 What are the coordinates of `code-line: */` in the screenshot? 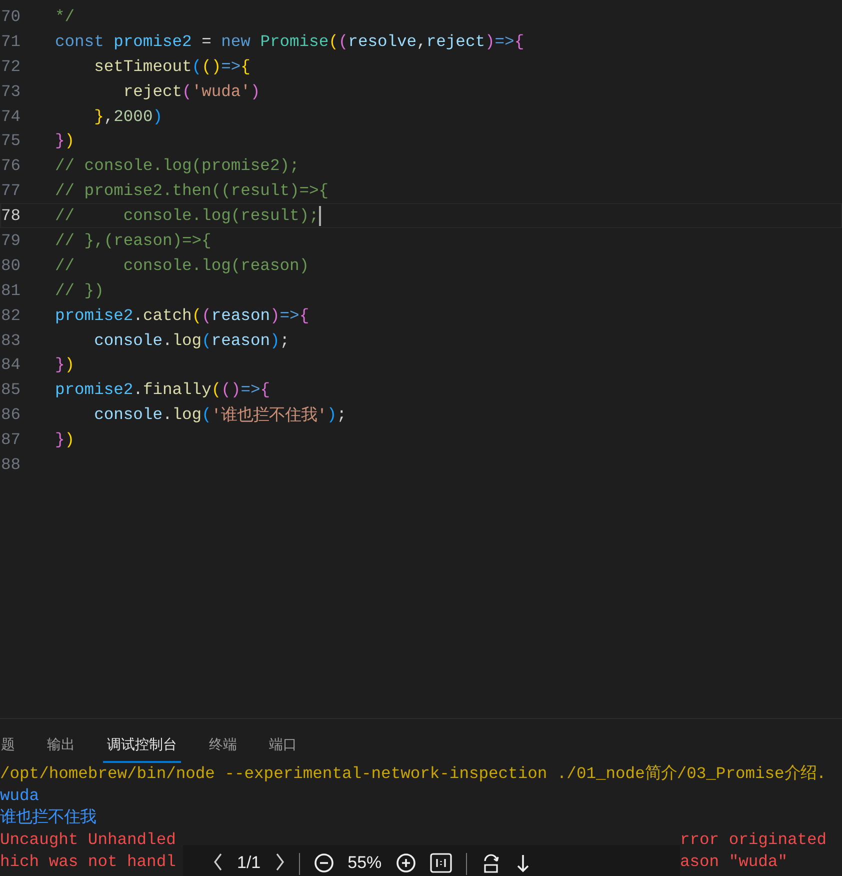 It's located at (65, 16).